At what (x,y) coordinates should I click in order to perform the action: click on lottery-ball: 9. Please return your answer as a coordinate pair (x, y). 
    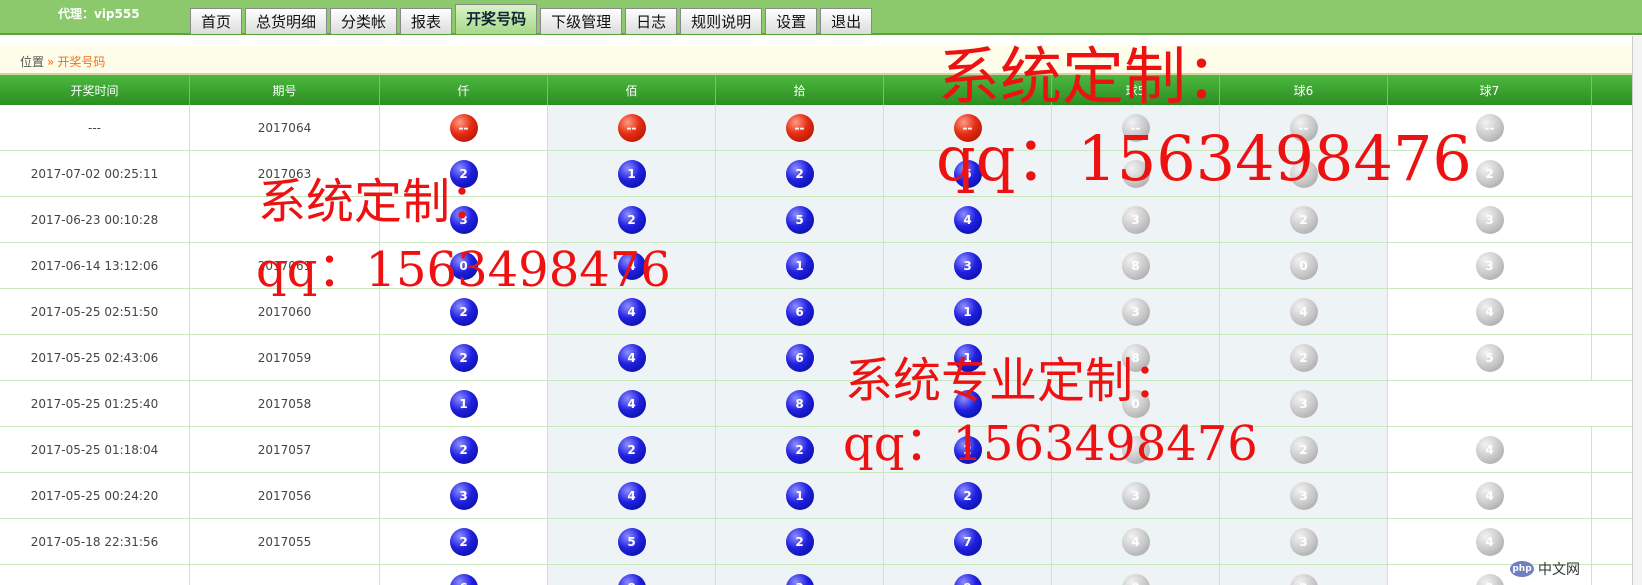
    Looking at the image, I should click on (967, 579).